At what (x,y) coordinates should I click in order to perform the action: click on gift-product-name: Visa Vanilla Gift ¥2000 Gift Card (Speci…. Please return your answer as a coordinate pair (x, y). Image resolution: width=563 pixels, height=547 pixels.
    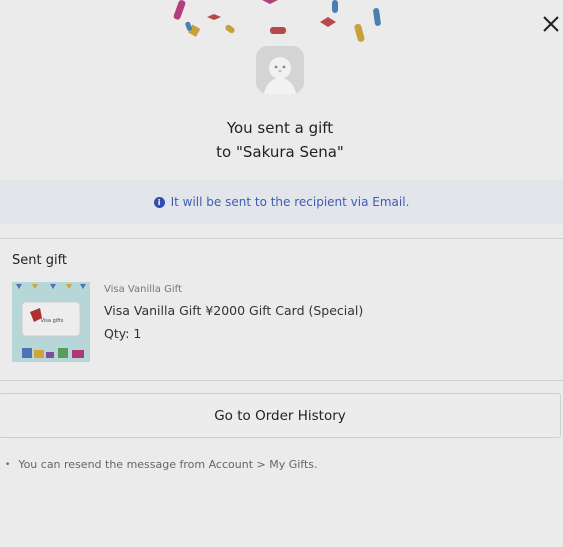
    Looking at the image, I should click on (234, 310).